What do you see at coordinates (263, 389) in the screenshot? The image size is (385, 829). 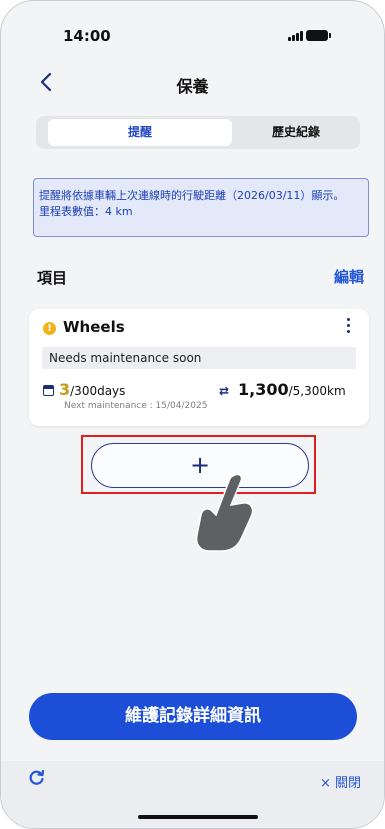 I see `km-value: 1,300` at bounding box center [263, 389].